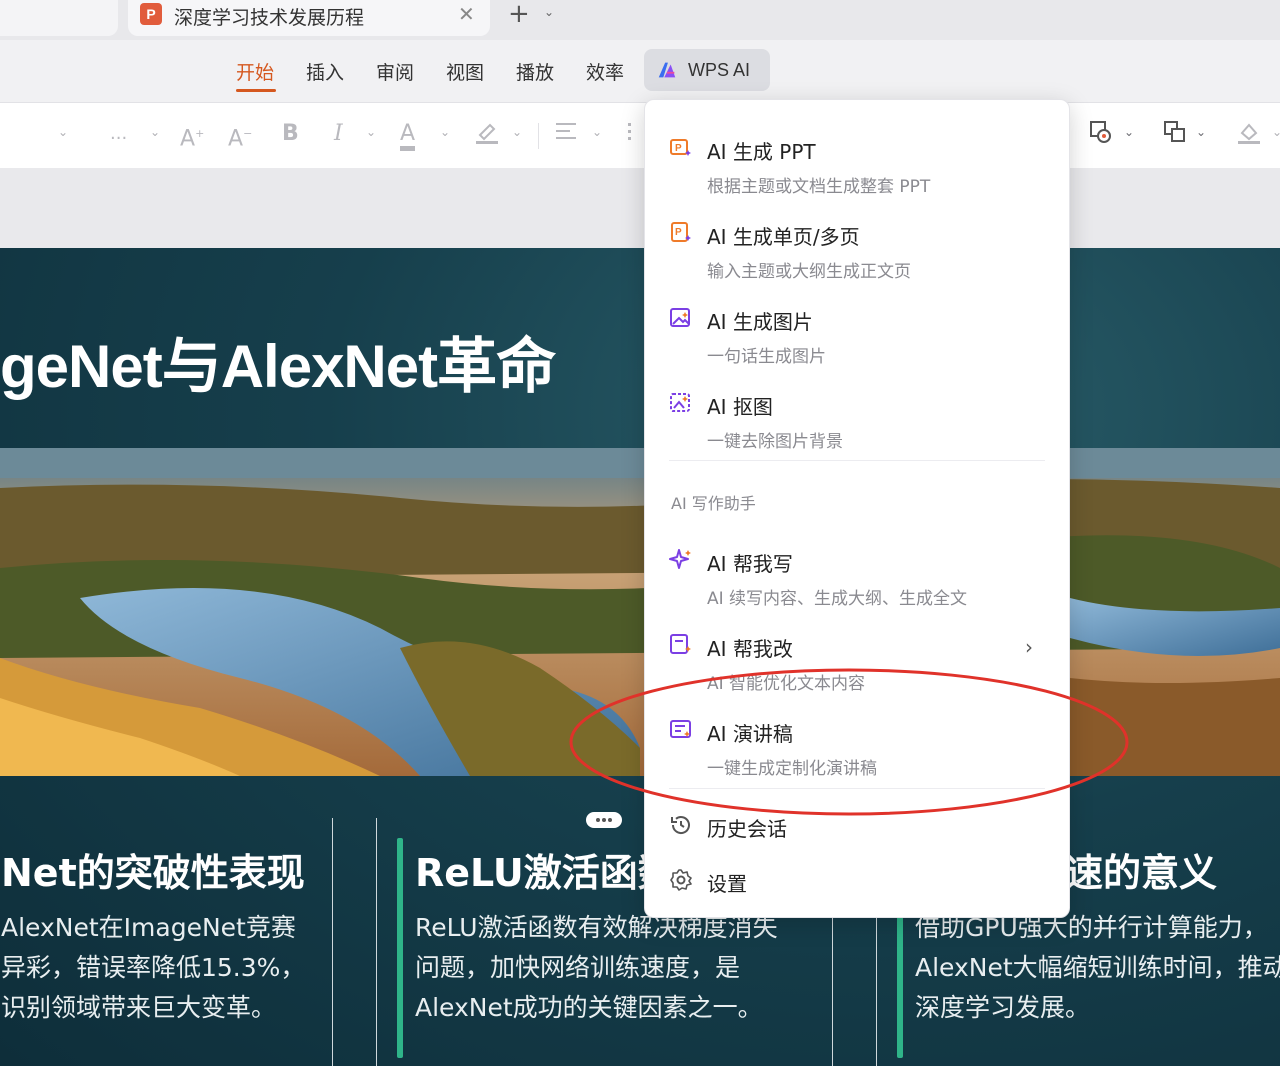 The image size is (1280, 1066). What do you see at coordinates (566, 135) in the screenshot?
I see `align-icon` at bounding box center [566, 135].